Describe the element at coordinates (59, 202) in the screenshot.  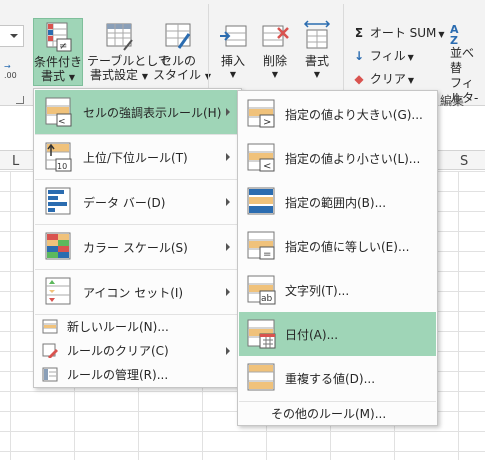
I see `data-bars-icon` at that location.